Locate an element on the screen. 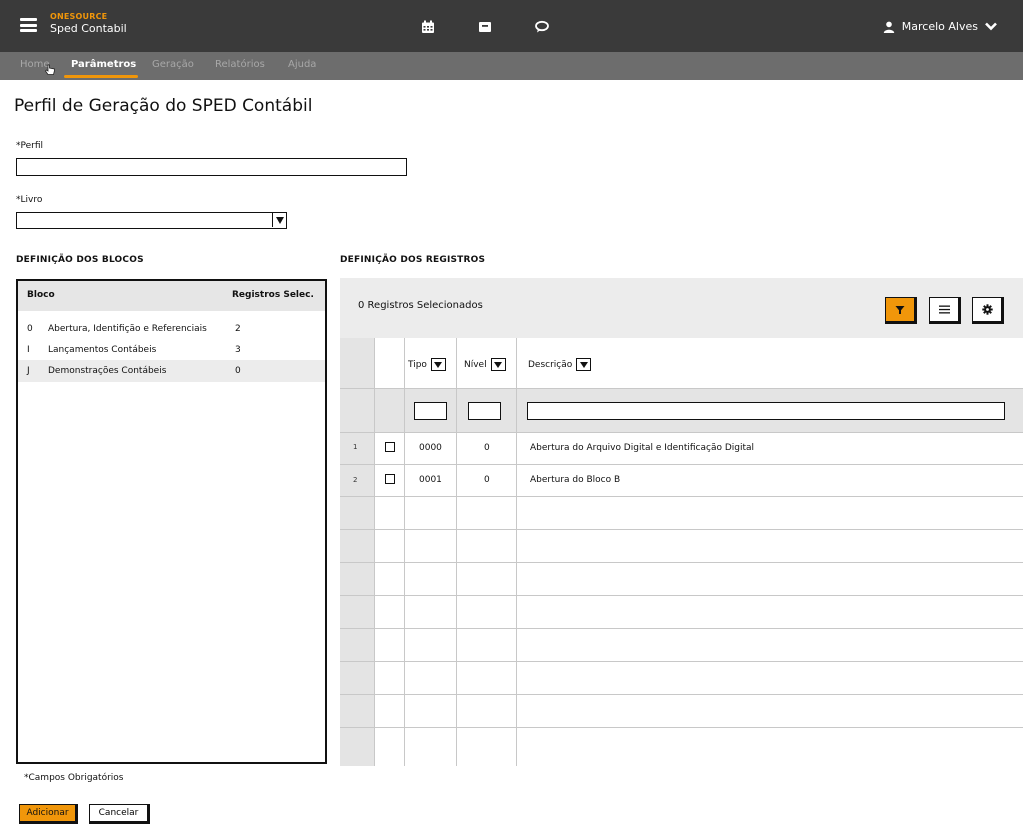 This screenshot has width=1023, height=837. livro-dropdown-button is located at coordinates (279, 220).